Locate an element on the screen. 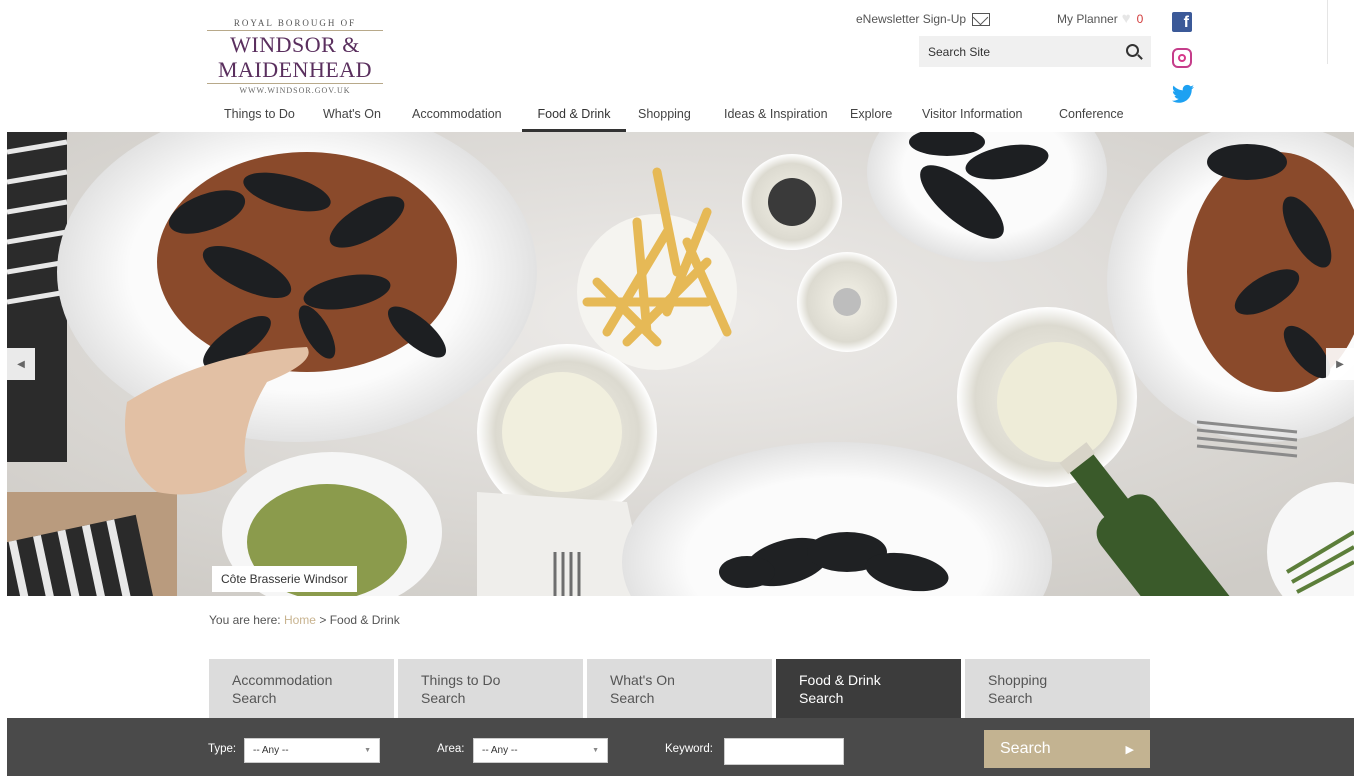 The width and height of the screenshot is (1361, 776). tab-things-to-do-search: Things to Do Search is located at coordinates (490, 688).